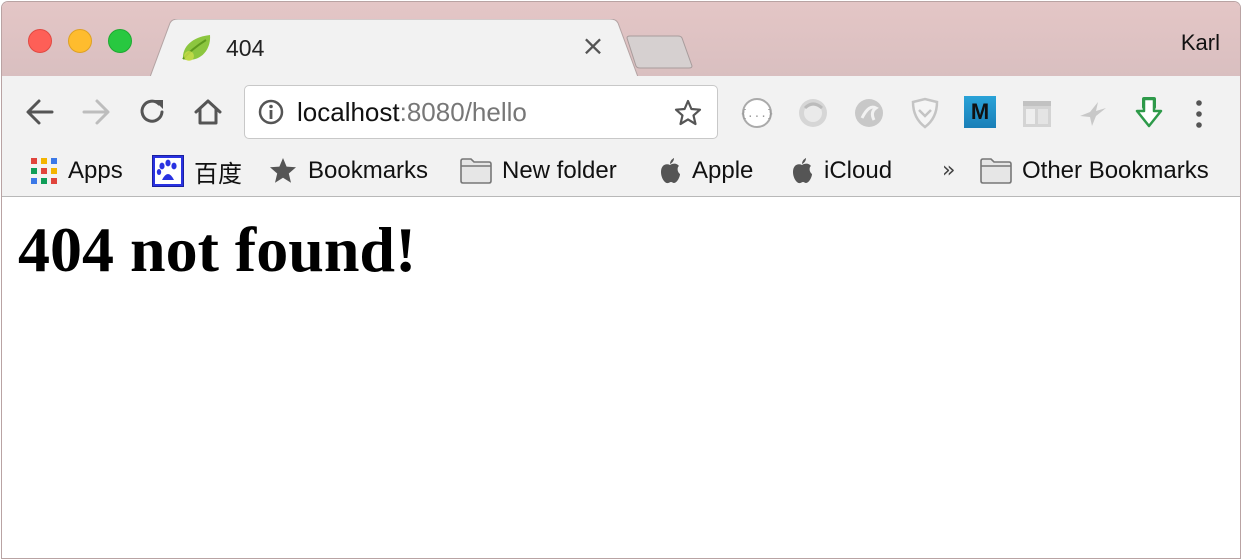  I want to click on toolbar: localhost:8080/hello {...} M, so click(621, 112).